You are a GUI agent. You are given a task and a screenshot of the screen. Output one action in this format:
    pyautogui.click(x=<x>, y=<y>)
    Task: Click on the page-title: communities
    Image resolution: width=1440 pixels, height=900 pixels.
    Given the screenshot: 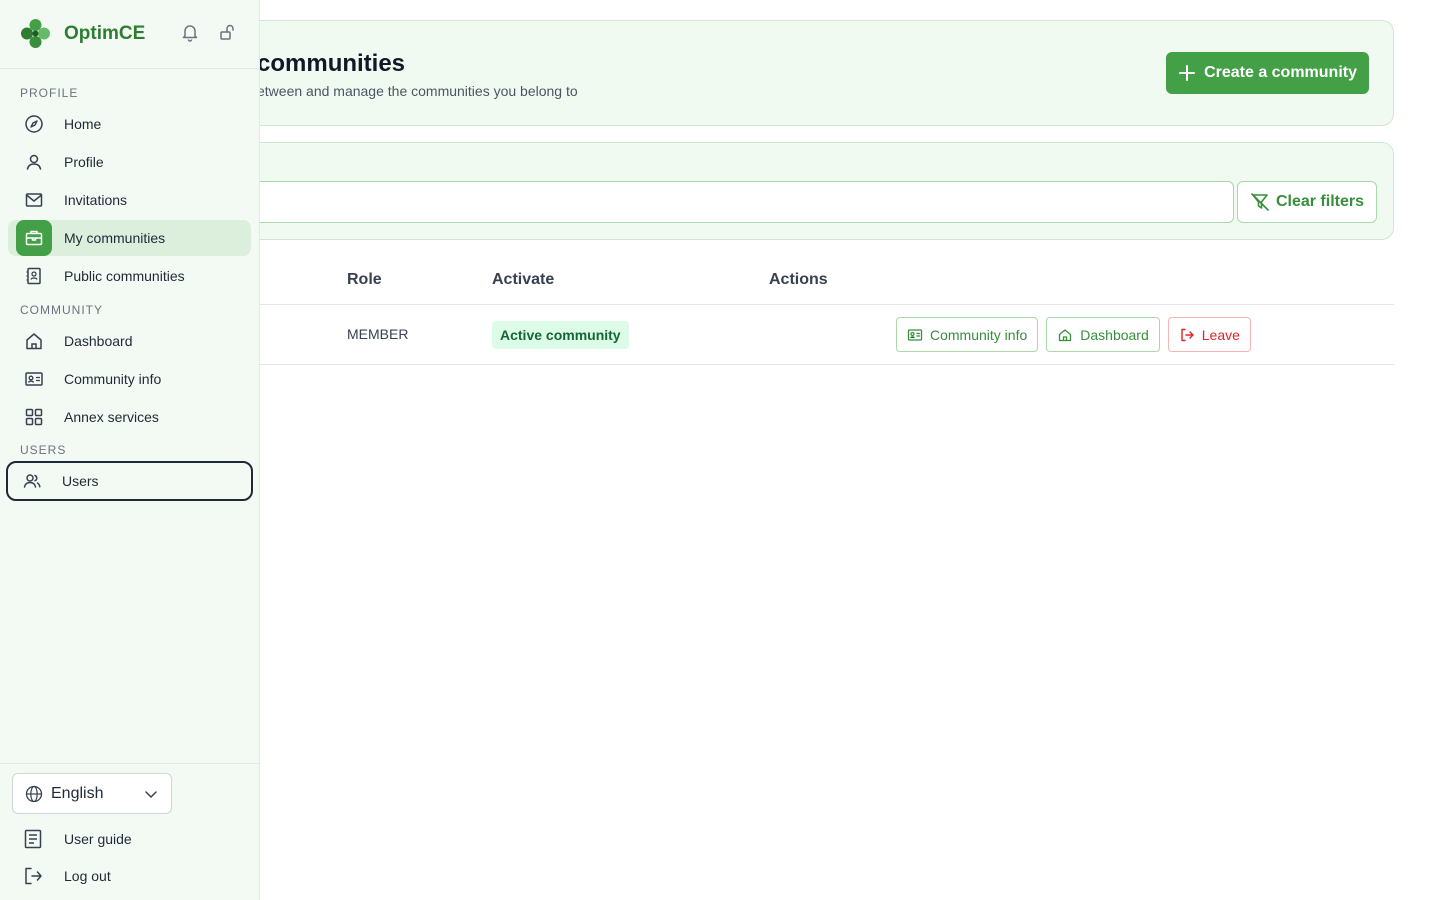 What is the action you would take?
    pyautogui.click(x=331, y=63)
    